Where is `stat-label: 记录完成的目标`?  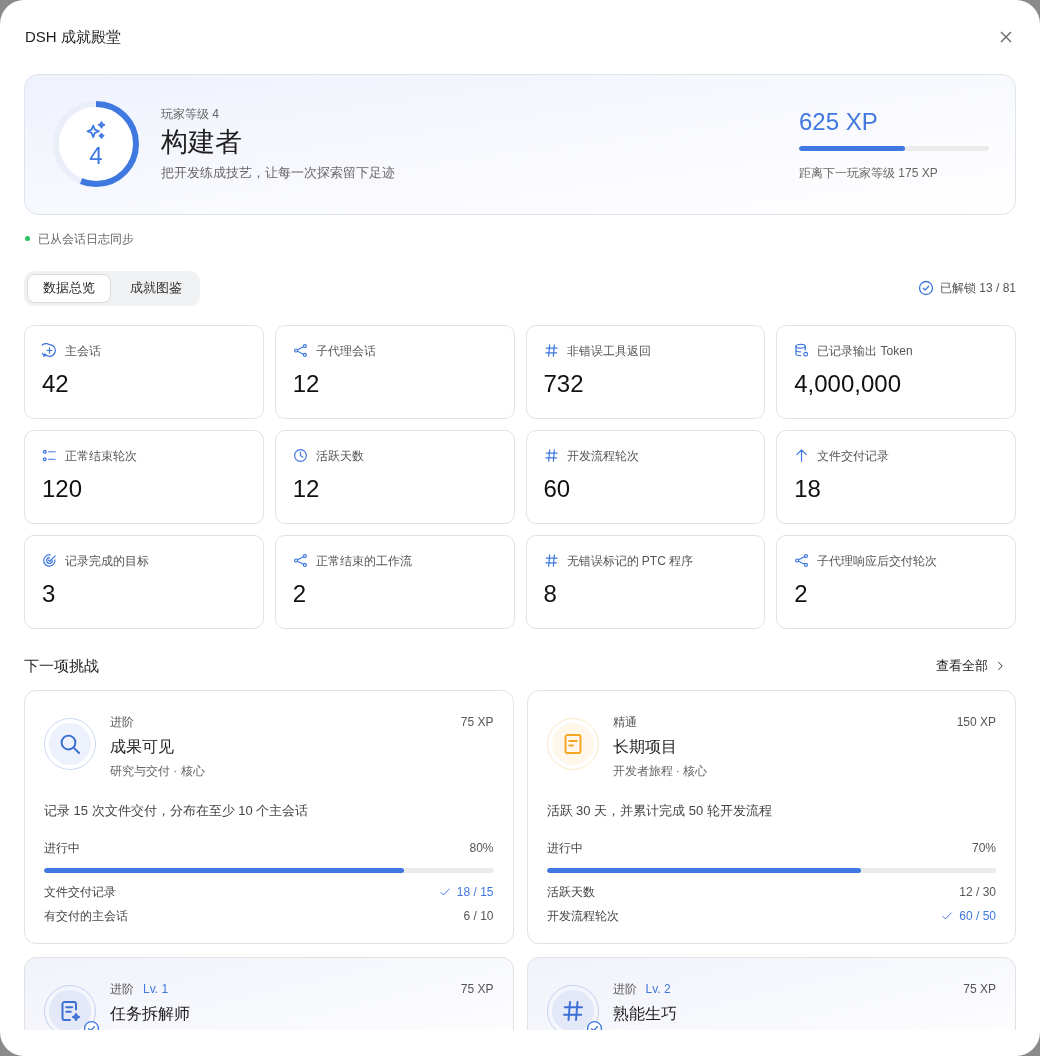 stat-label: 记录完成的目标 is located at coordinates (107, 561).